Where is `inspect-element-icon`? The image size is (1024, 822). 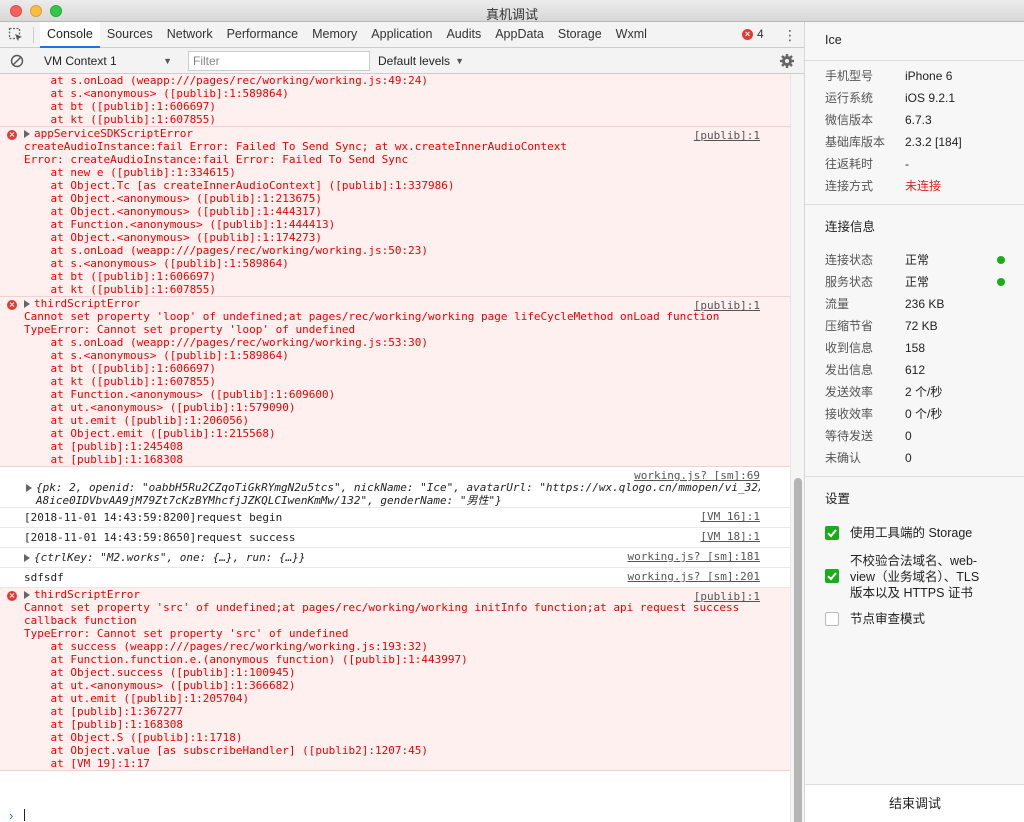
inspect-element-icon is located at coordinates (16, 35).